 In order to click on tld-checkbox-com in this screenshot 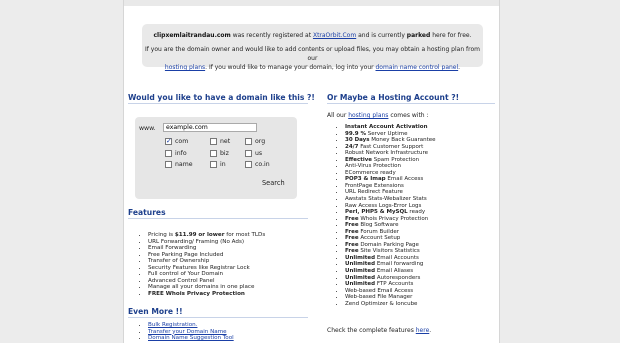, I will do `click(168, 141)`.